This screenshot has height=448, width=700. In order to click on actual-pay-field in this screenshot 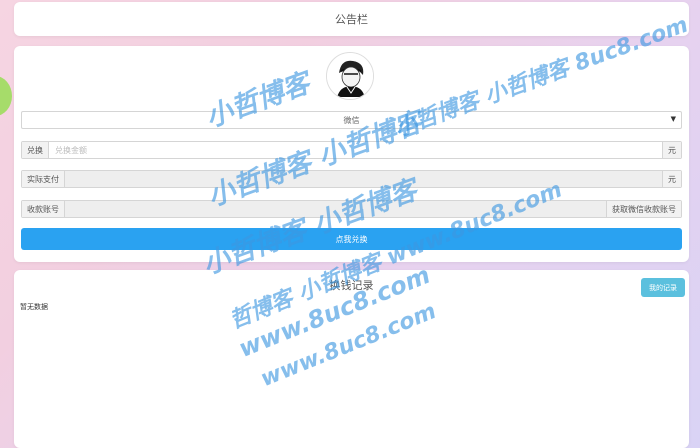, I will do `click(363, 179)`.